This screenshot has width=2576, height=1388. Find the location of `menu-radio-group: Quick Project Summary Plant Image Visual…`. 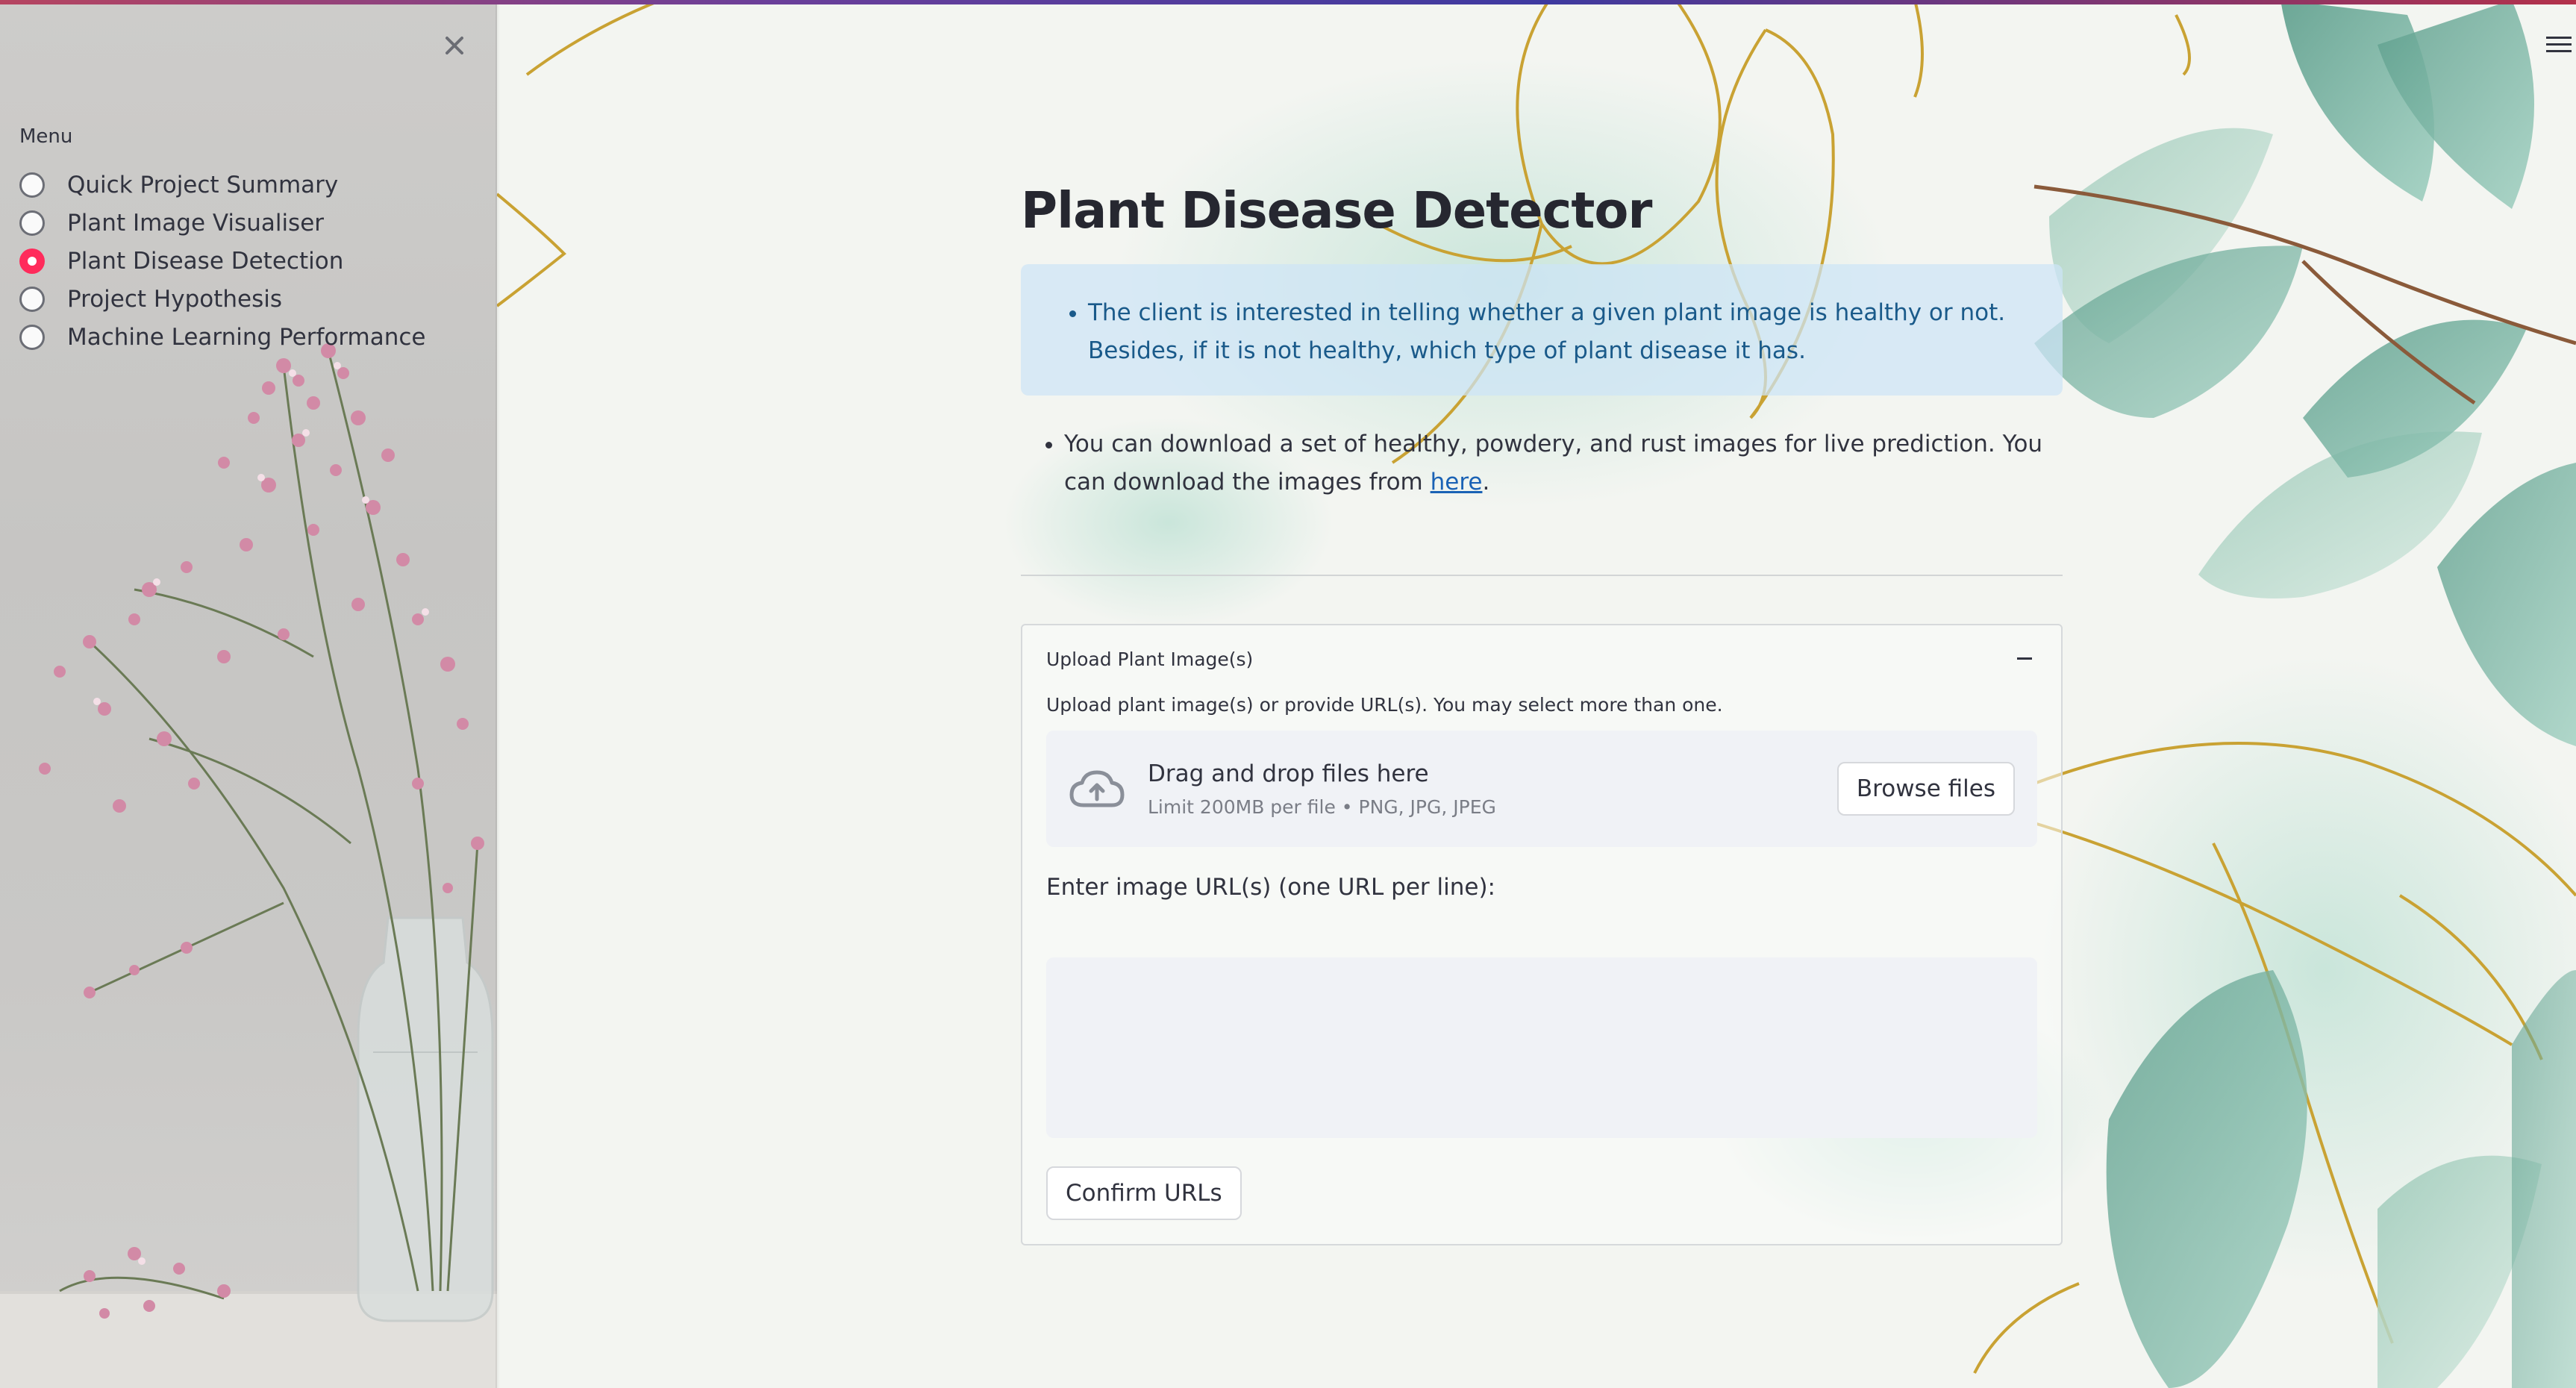

menu-radio-group: Quick Project Summary Plant Image Visual… is located at coordinates (222, 261).